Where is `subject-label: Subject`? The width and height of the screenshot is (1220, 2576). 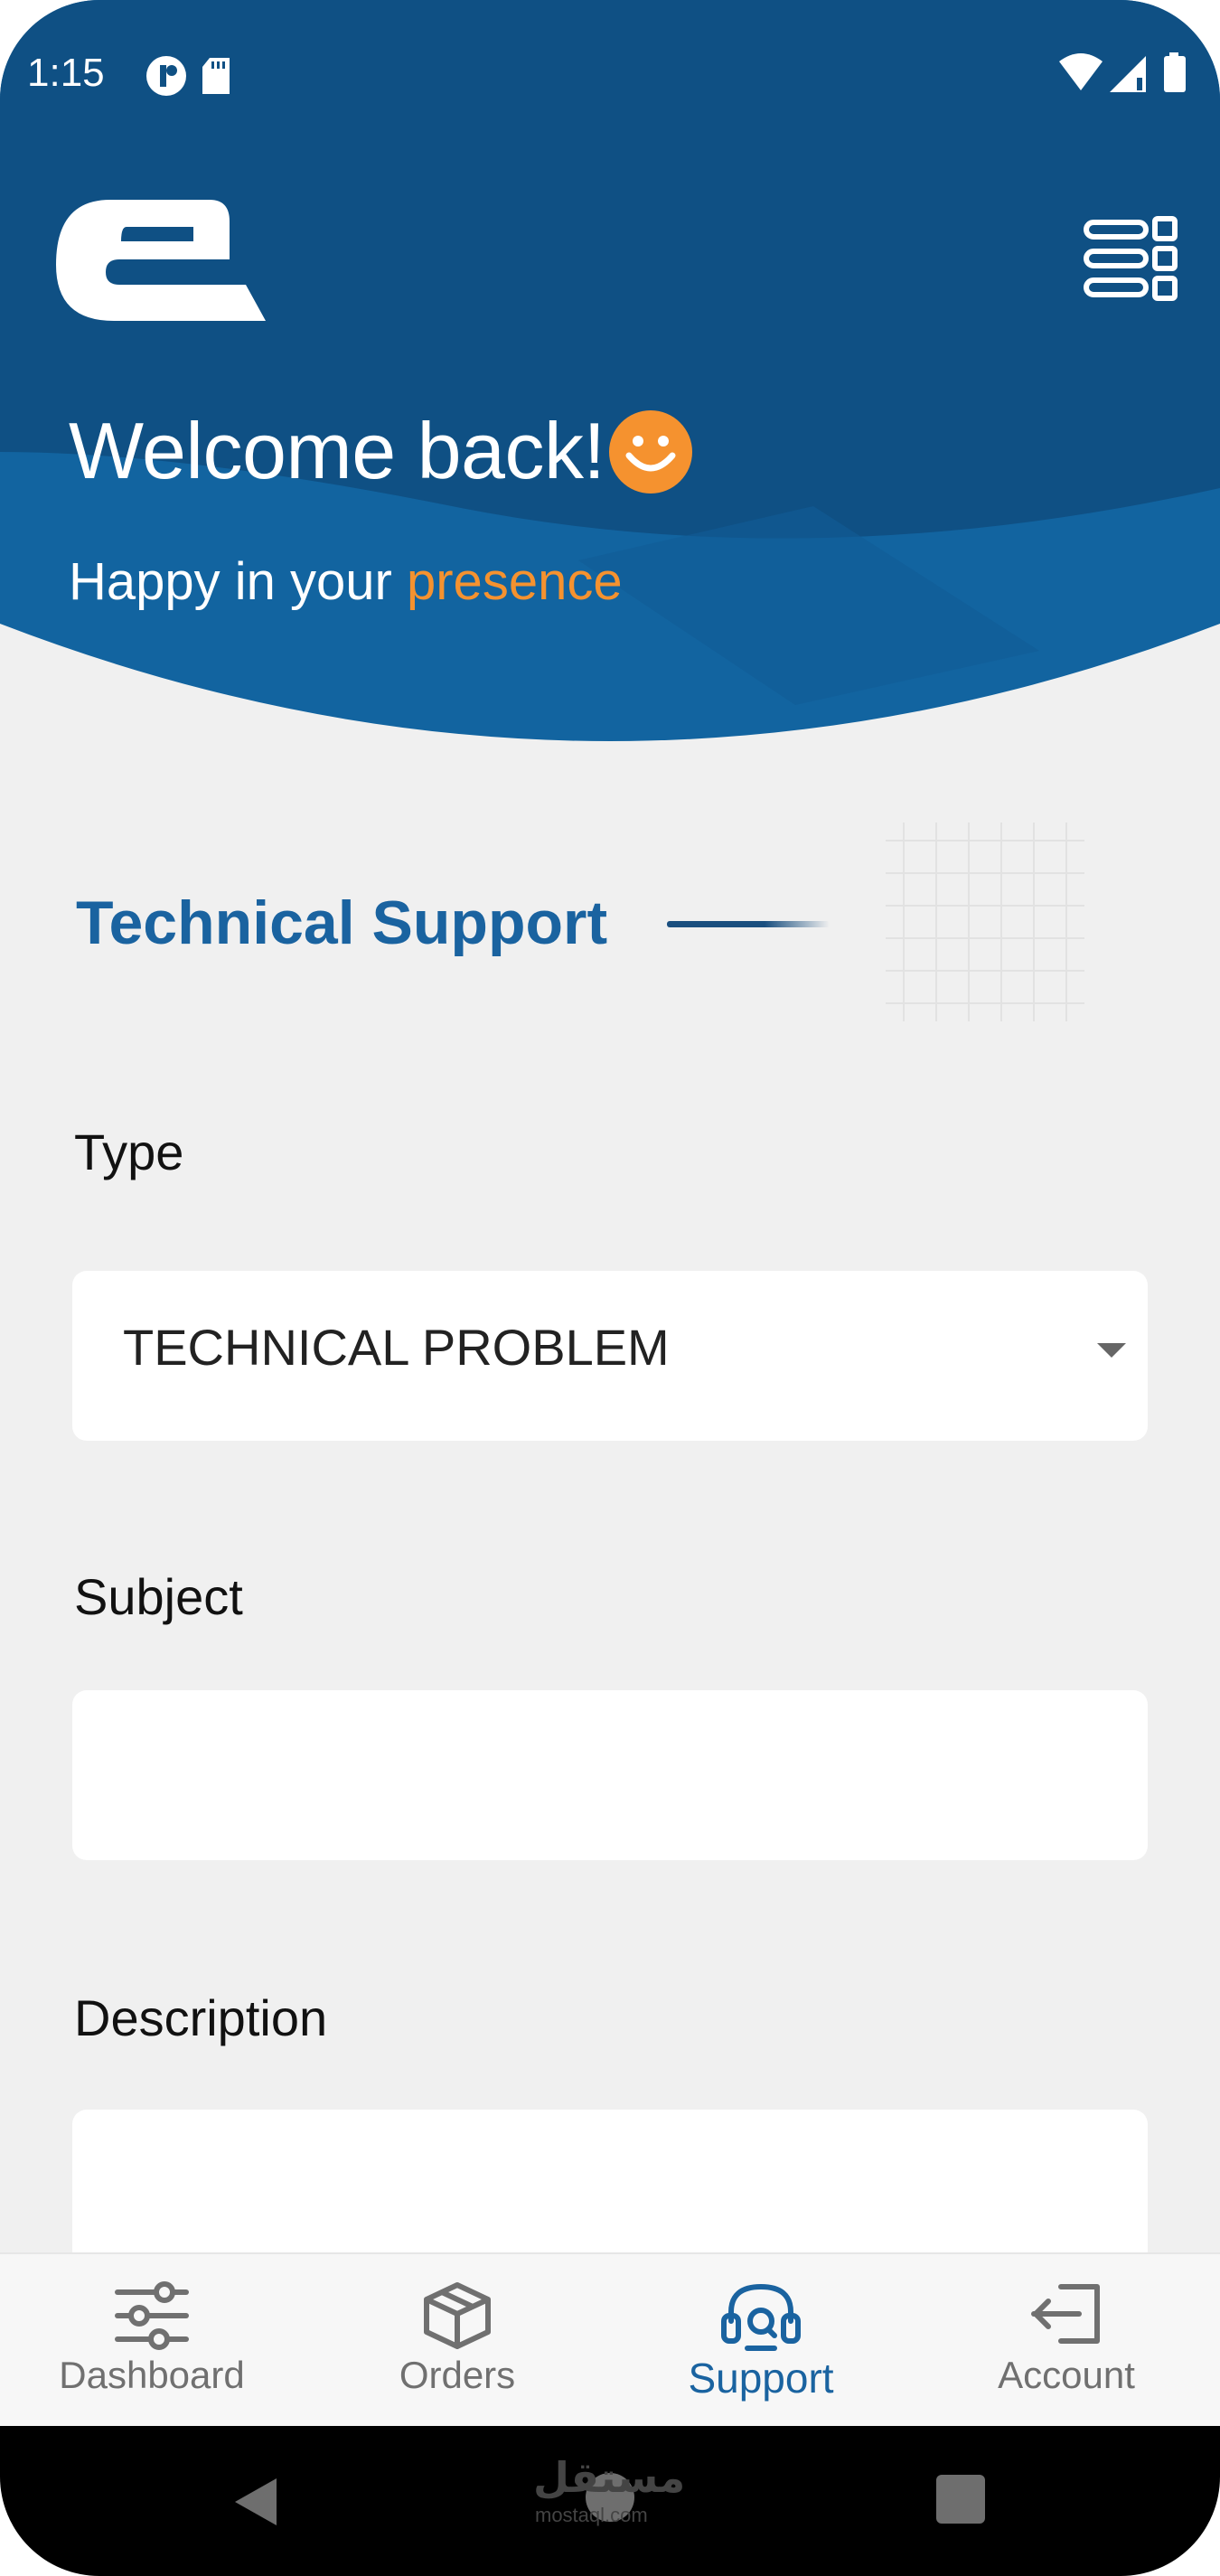
subject-label: Subject is located at coordinates (158, 1596).